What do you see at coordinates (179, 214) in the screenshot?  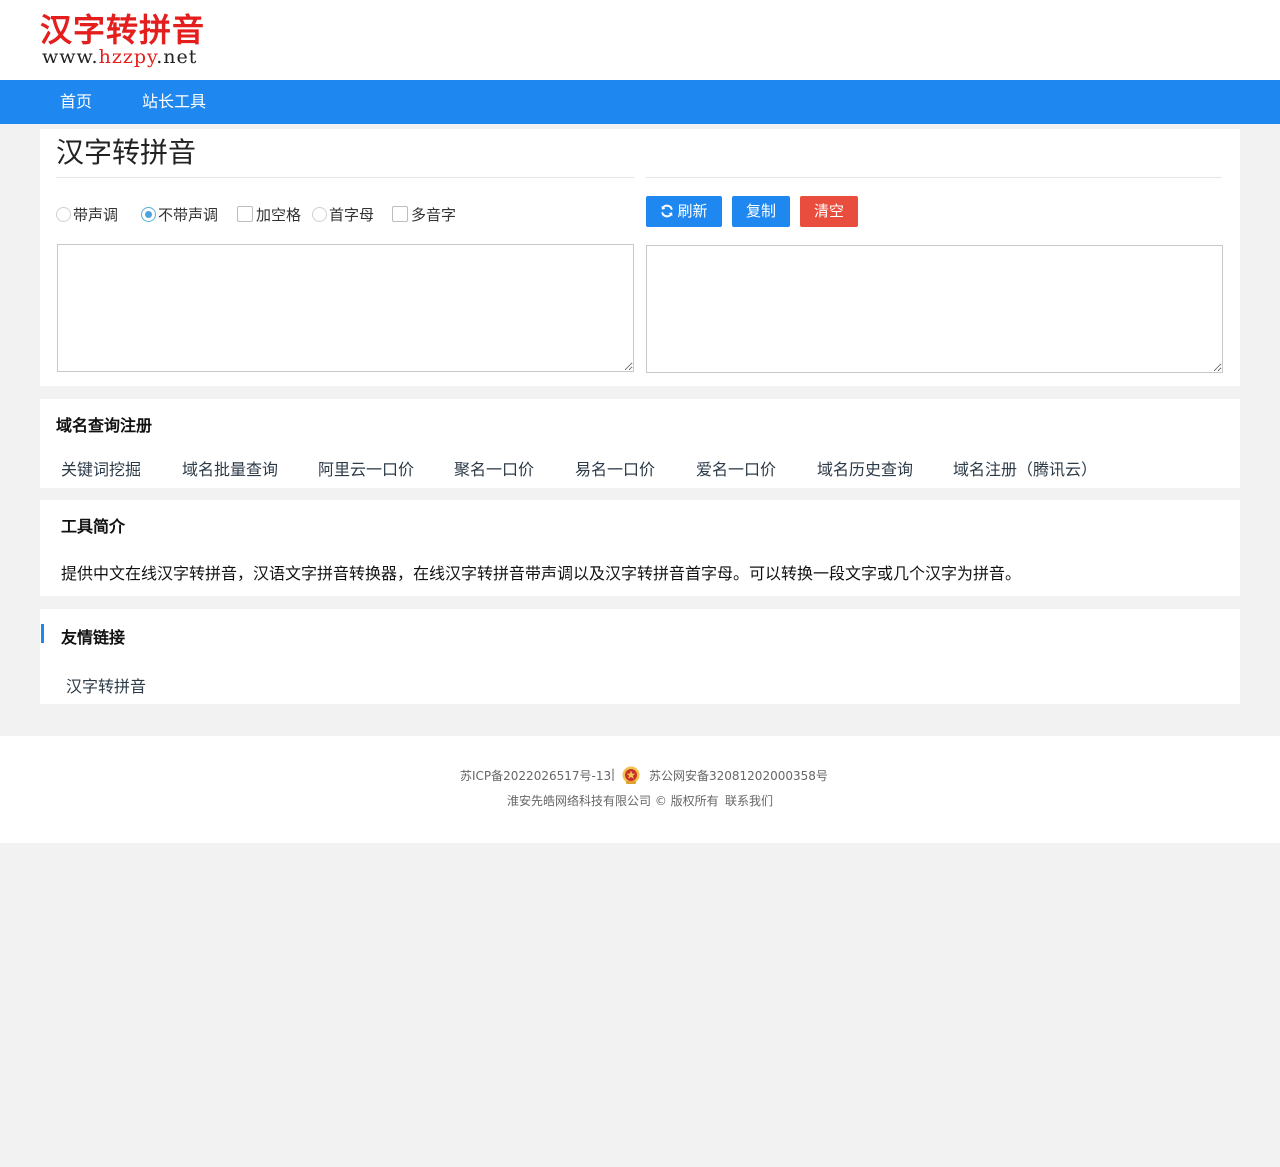 I see `option-without-tone: 不带声调` at bounding box center [179, 214].